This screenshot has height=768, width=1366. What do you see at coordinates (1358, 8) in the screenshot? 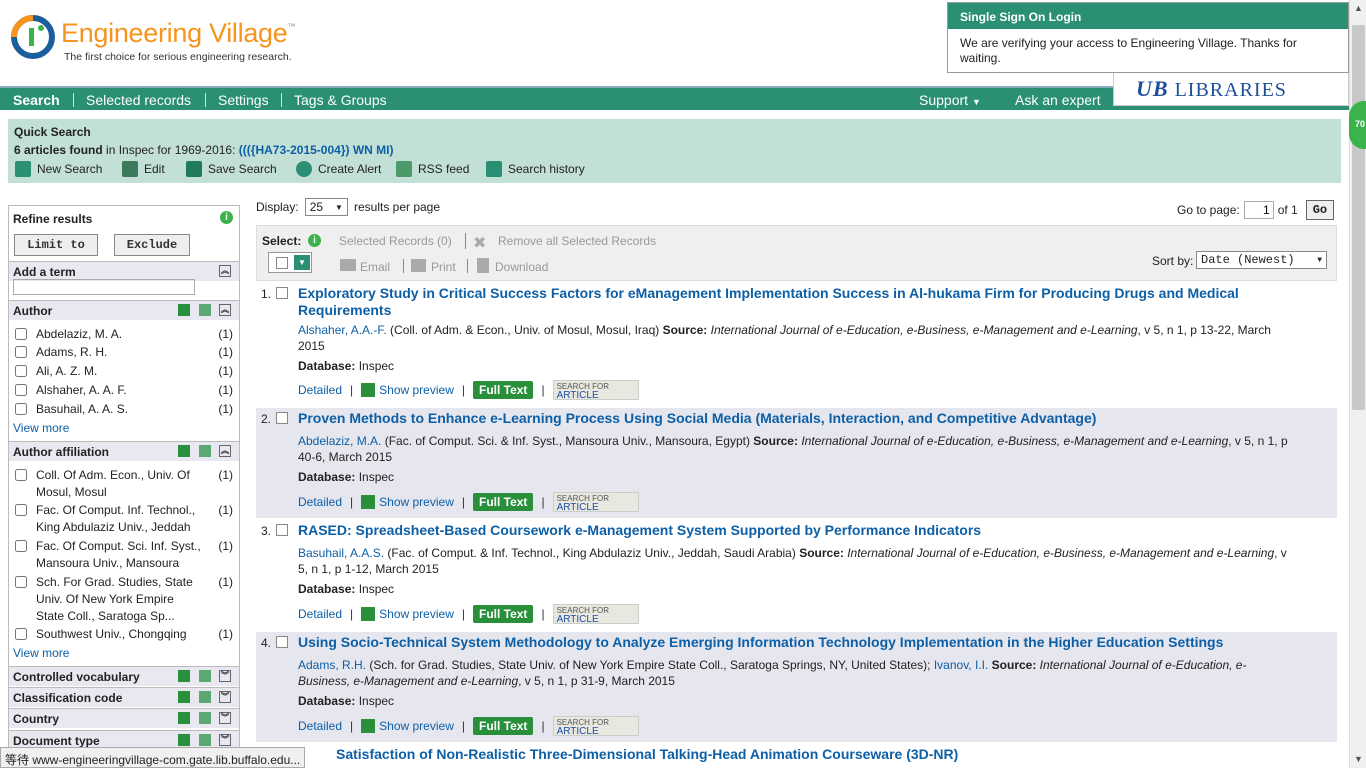
I see `scroll-up-icon: ▲` at bounding box center [1358, 8].